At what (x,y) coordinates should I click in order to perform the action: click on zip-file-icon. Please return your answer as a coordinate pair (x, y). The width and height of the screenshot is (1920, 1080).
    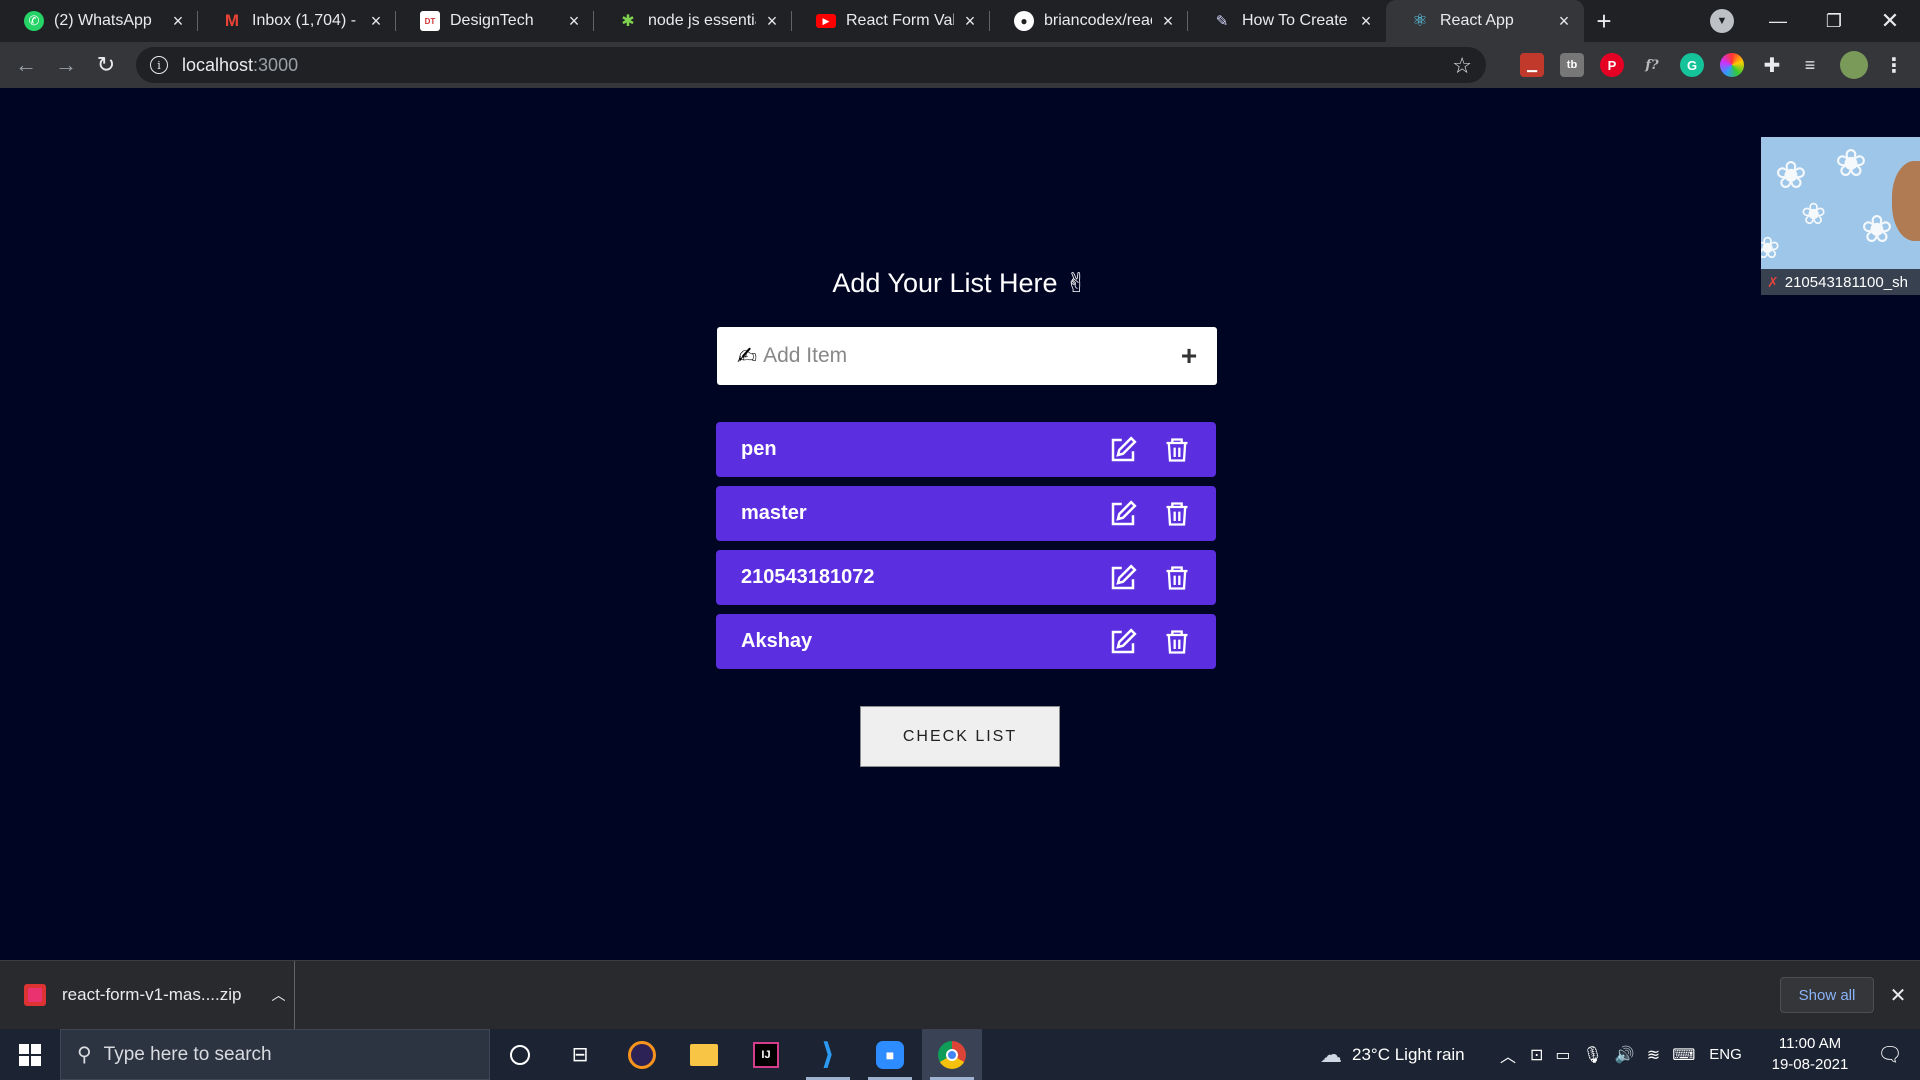
    Looking at the image, I should click on (35, 995).